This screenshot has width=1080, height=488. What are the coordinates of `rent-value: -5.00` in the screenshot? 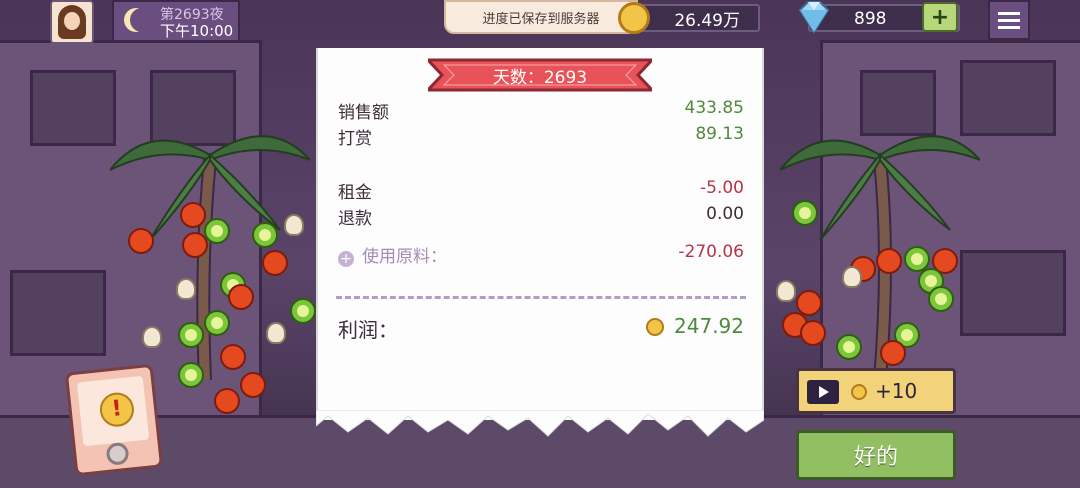 It's located at (722, 188).